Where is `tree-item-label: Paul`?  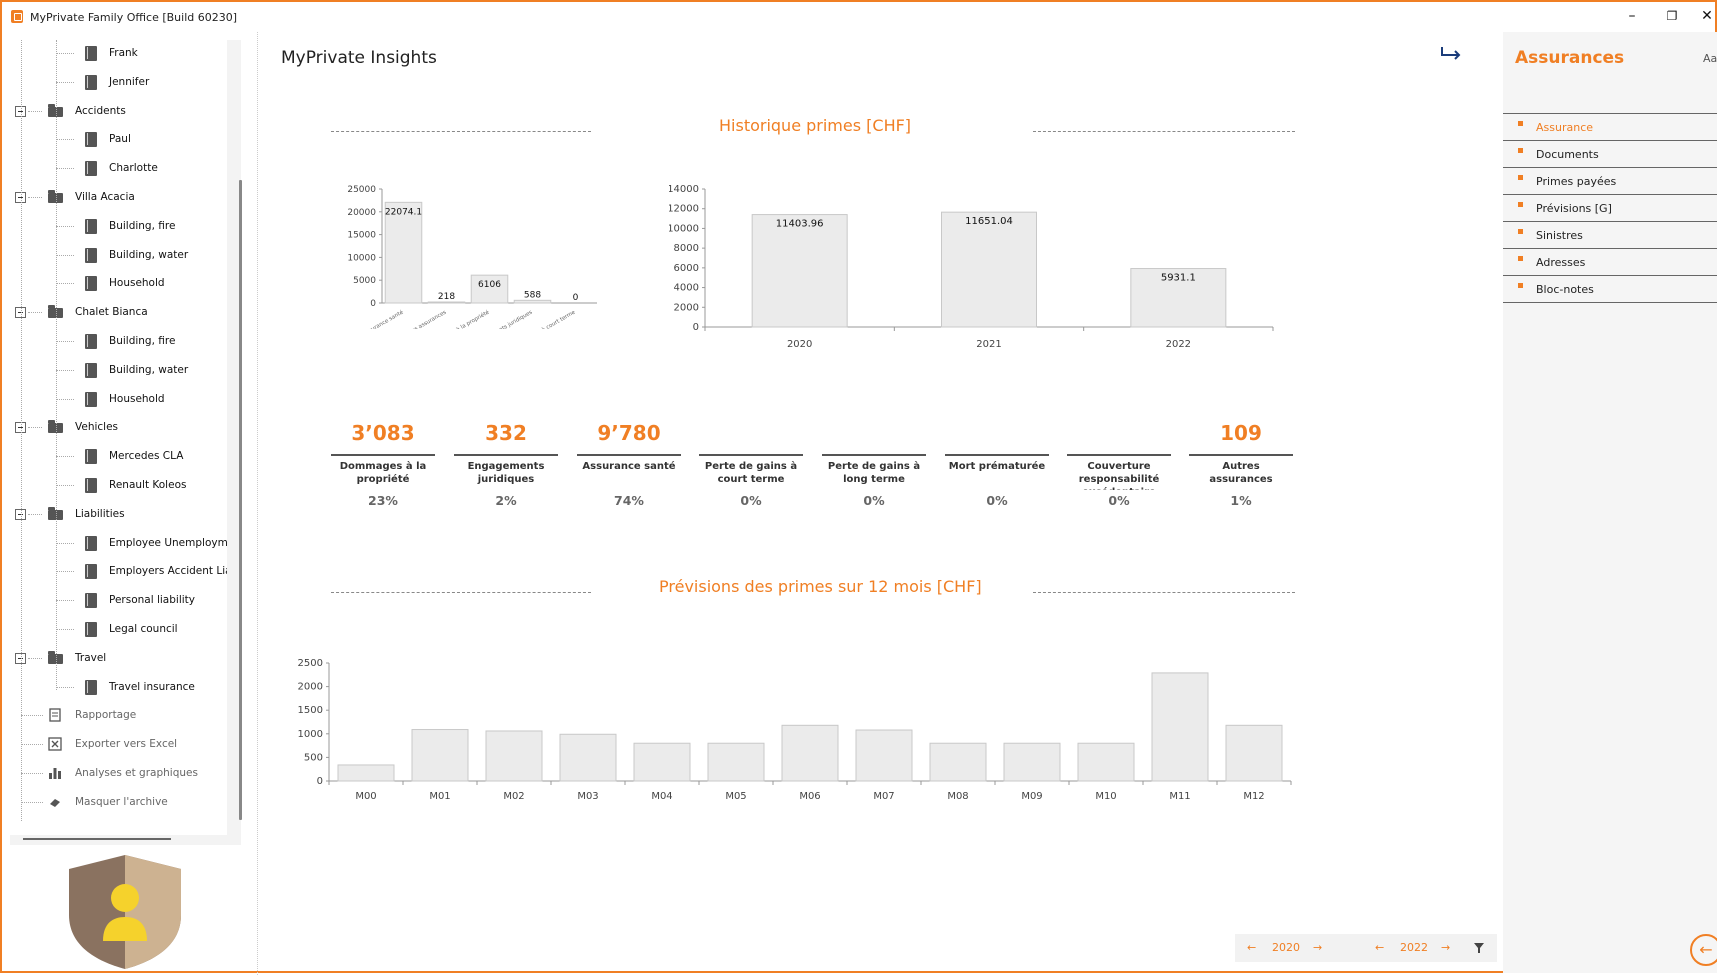 tree-item-label: Paul is located at coordinates (120, 139).